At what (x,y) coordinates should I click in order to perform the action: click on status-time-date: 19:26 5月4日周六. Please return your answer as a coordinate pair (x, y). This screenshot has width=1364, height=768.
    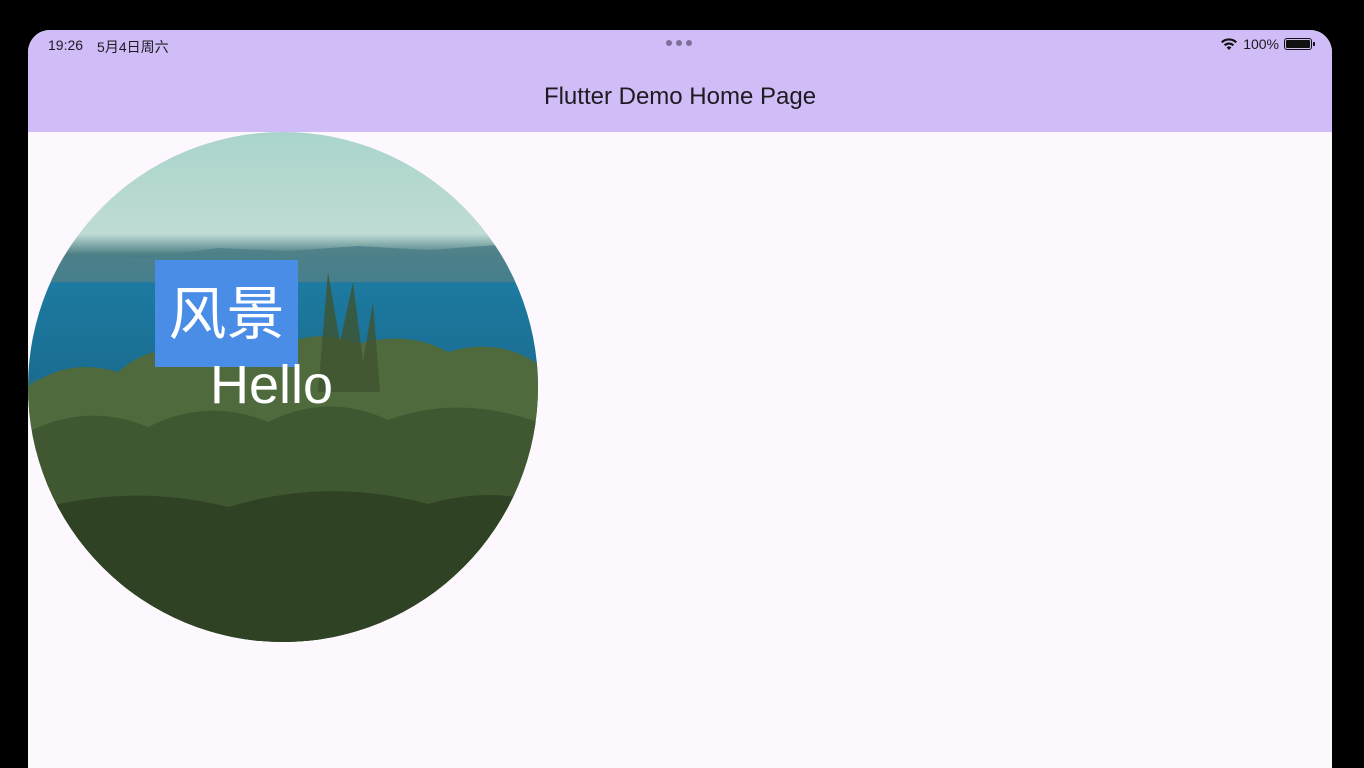
    Looking at the image, I should click on (108, 47).